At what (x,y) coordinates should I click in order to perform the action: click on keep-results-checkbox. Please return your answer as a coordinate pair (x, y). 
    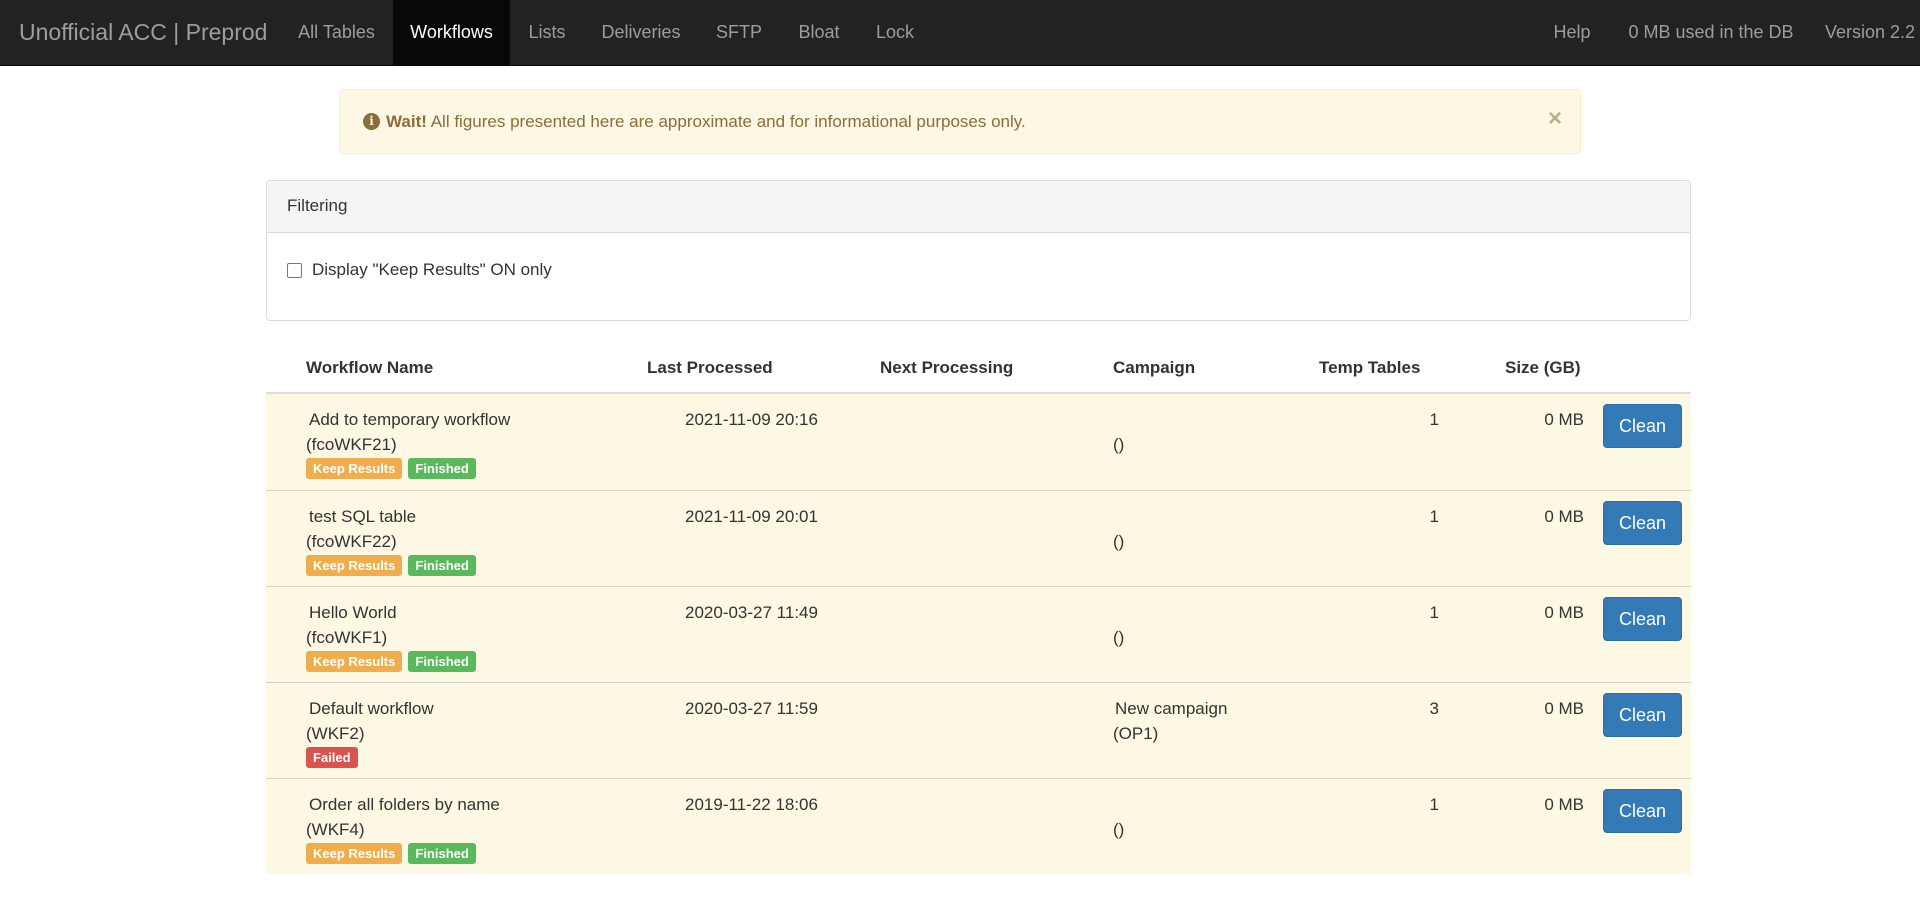
    Looking at the image, I should click on (294, 270).